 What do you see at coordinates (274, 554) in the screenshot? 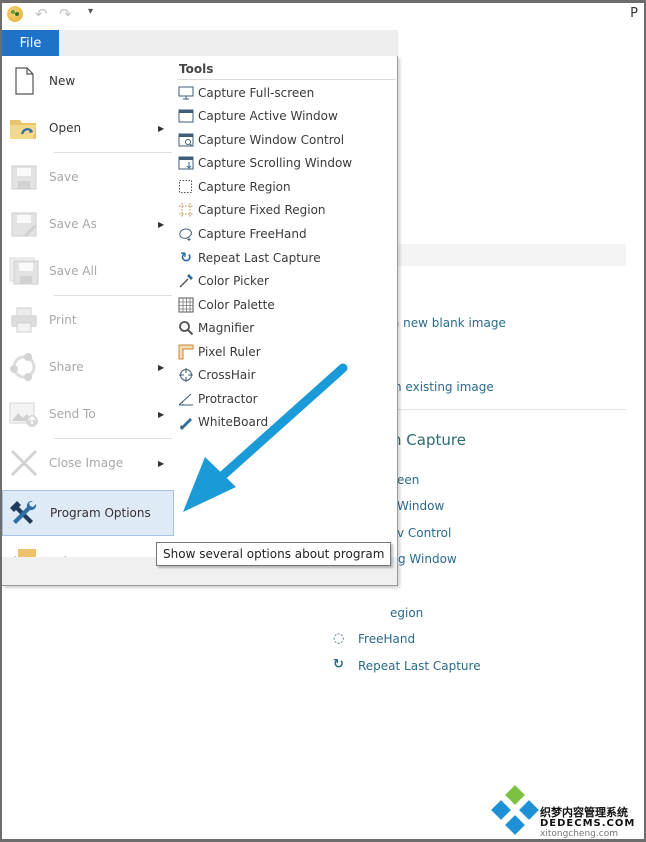
I see `program-options-tooltip: Show several options about program` at bounding box center [274, 554].